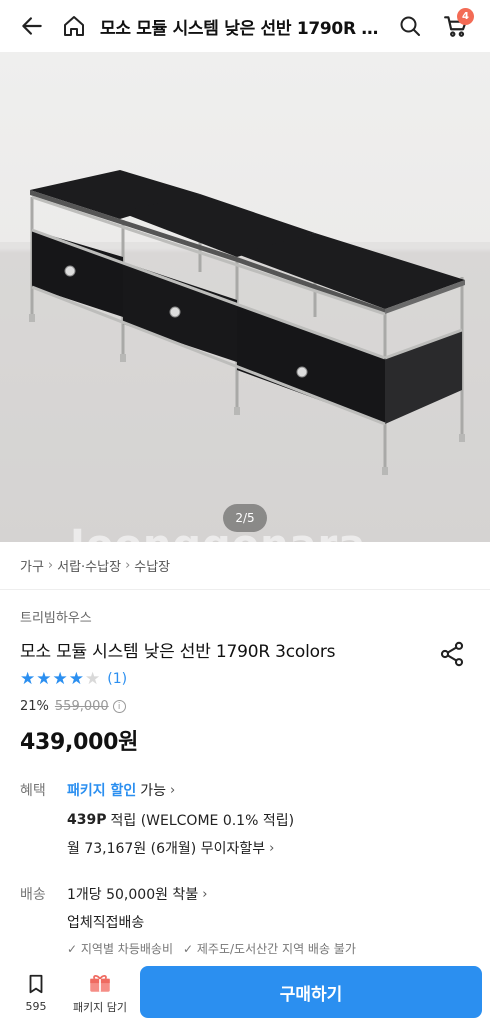 The height and width of the screenshot is (1024, 490). Describe the element at coordinates (56, 616) in the screenshot. I see `brand-name: 트리빔하우스` at that location.